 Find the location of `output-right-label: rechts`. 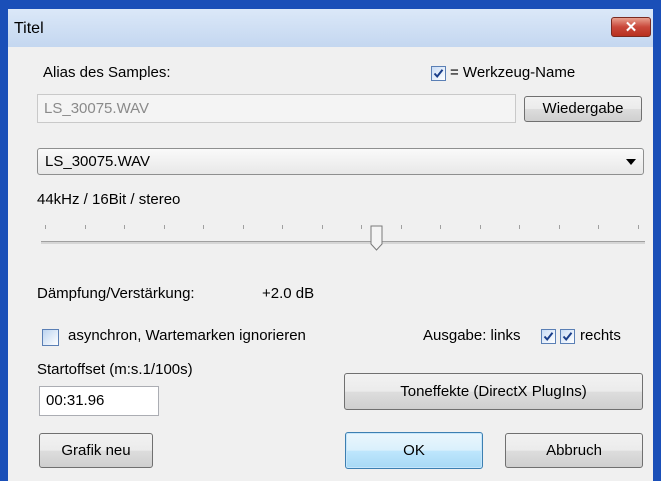

output-right-label: rechts is located at coordinates (600, 335).